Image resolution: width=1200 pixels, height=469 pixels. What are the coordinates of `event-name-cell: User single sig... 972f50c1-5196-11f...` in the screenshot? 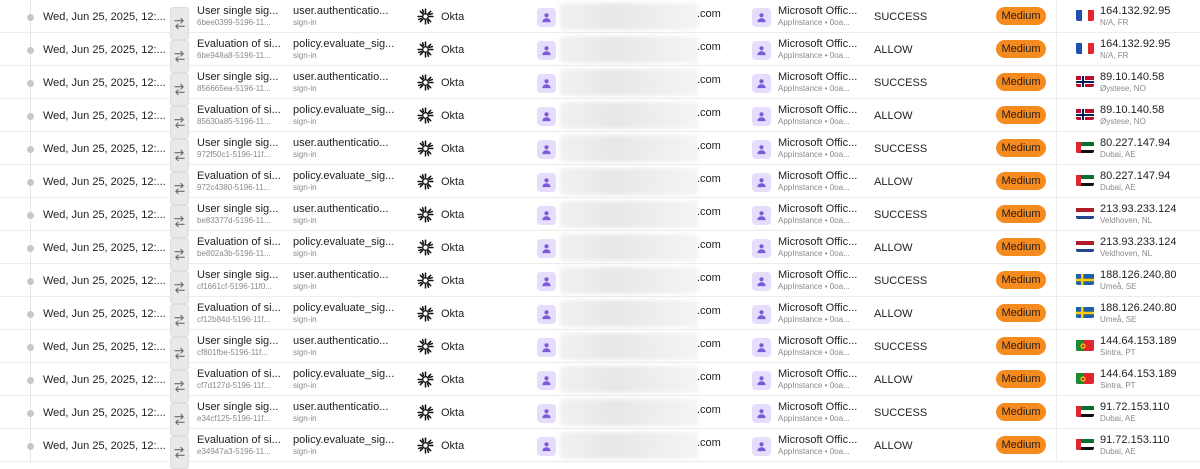 It's located at (239, 148).